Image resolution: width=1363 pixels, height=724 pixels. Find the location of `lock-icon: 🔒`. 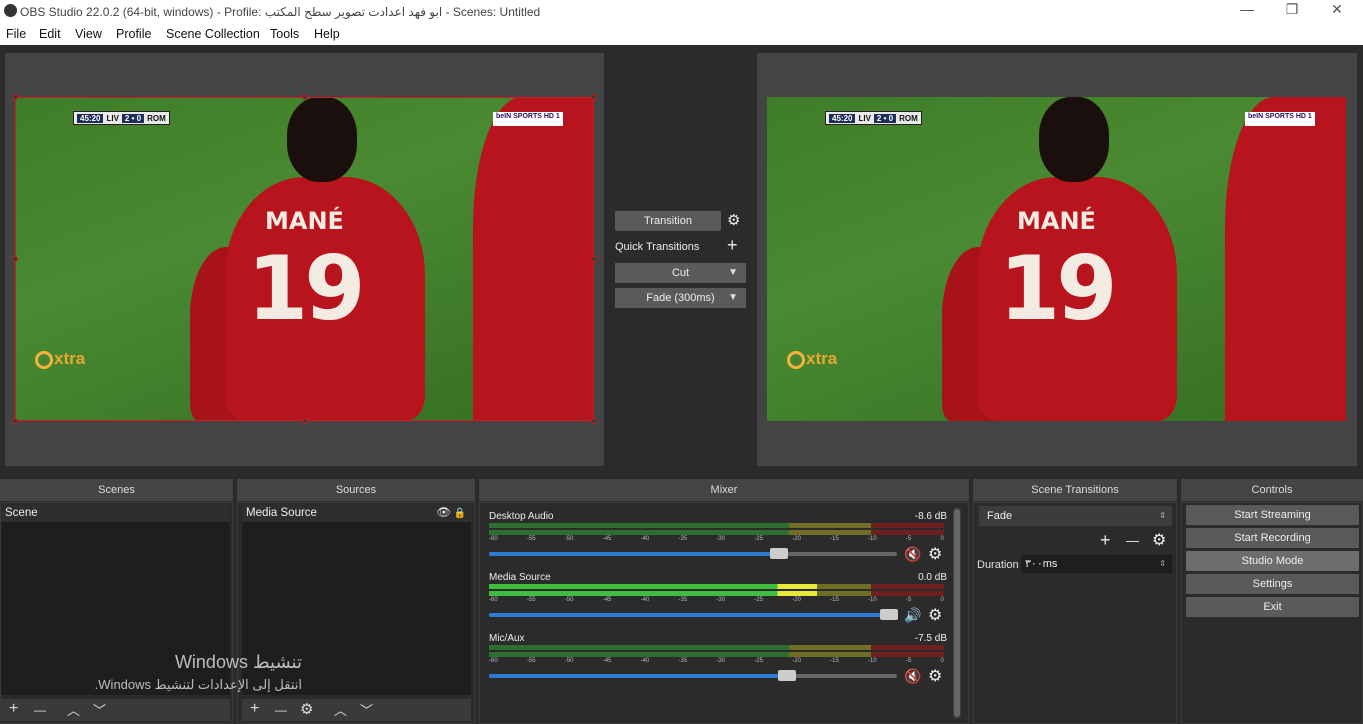

lock-icon: 🔒 is located at coordinates (460, 513).